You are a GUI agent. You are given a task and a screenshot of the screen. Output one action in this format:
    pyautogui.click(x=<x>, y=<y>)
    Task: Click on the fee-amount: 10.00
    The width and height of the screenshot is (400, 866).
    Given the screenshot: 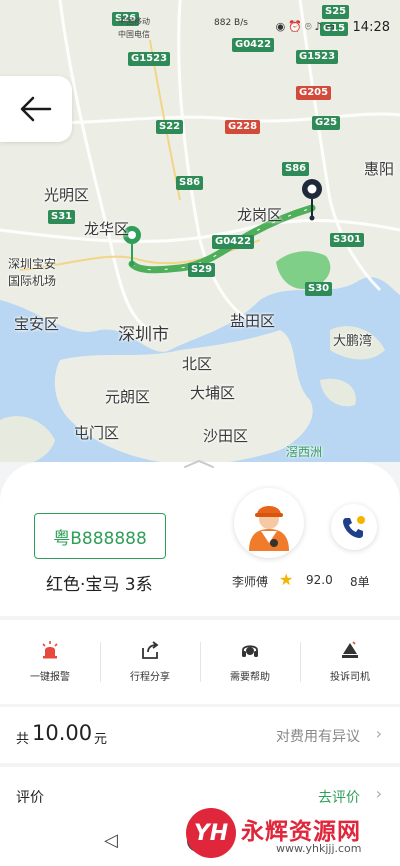 What is the action you would take?
    pyautogui.click(x=62, y=733)
    